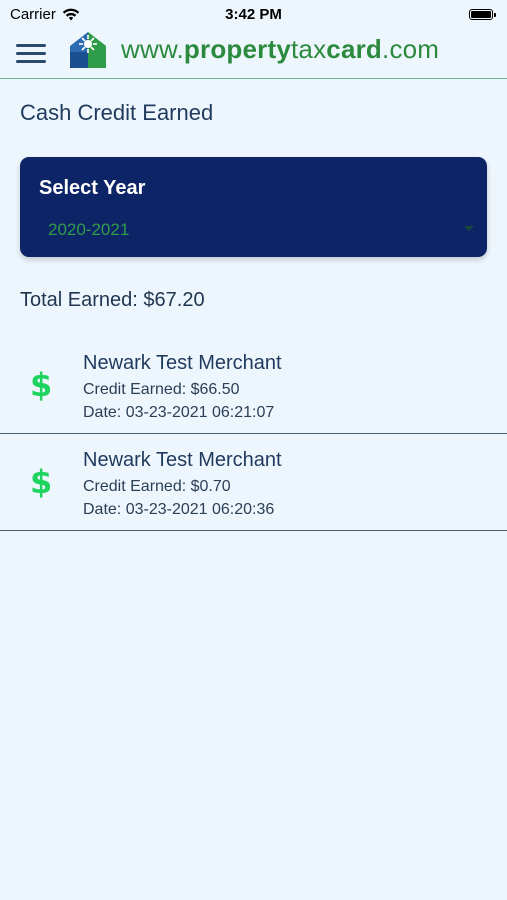  What do you see at coordinates (469, 228) in the screenshot?
I see `dropdown-caret-icon` at bounding box center [469, 228].